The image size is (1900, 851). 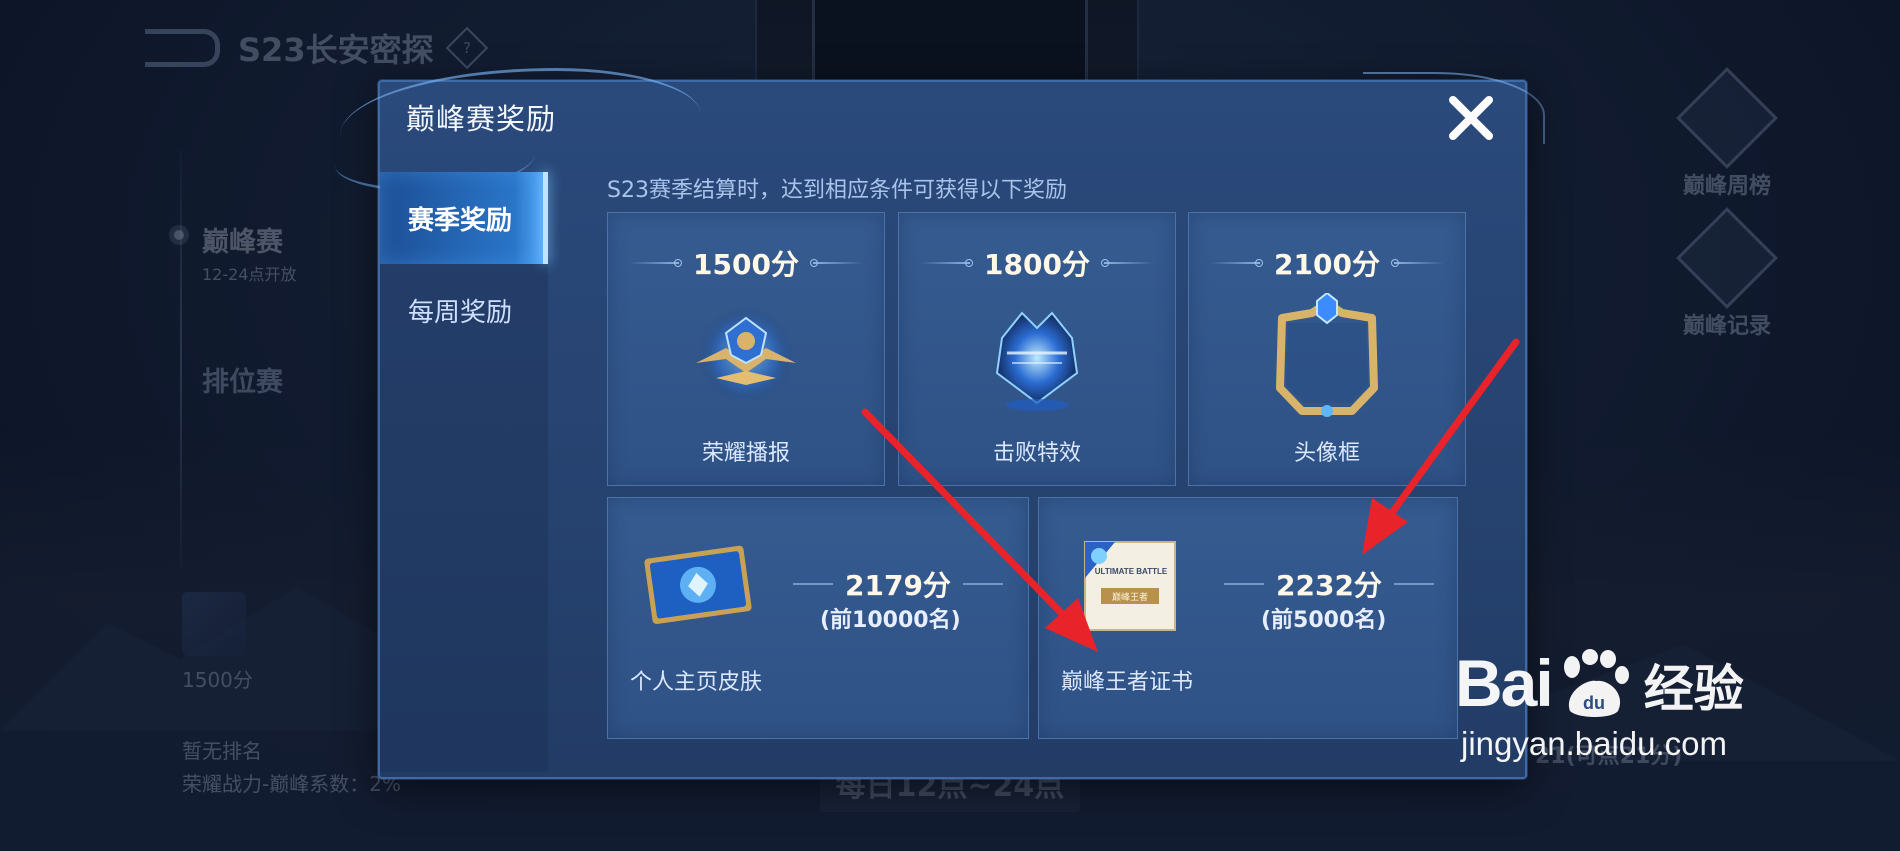 What do you see at coordinates (837, 190) in the screenshot?
I see `rewards-subtitle: S23赛季结算时，达到相应条件可获得以下奖励` at bounding box center [837, 190].